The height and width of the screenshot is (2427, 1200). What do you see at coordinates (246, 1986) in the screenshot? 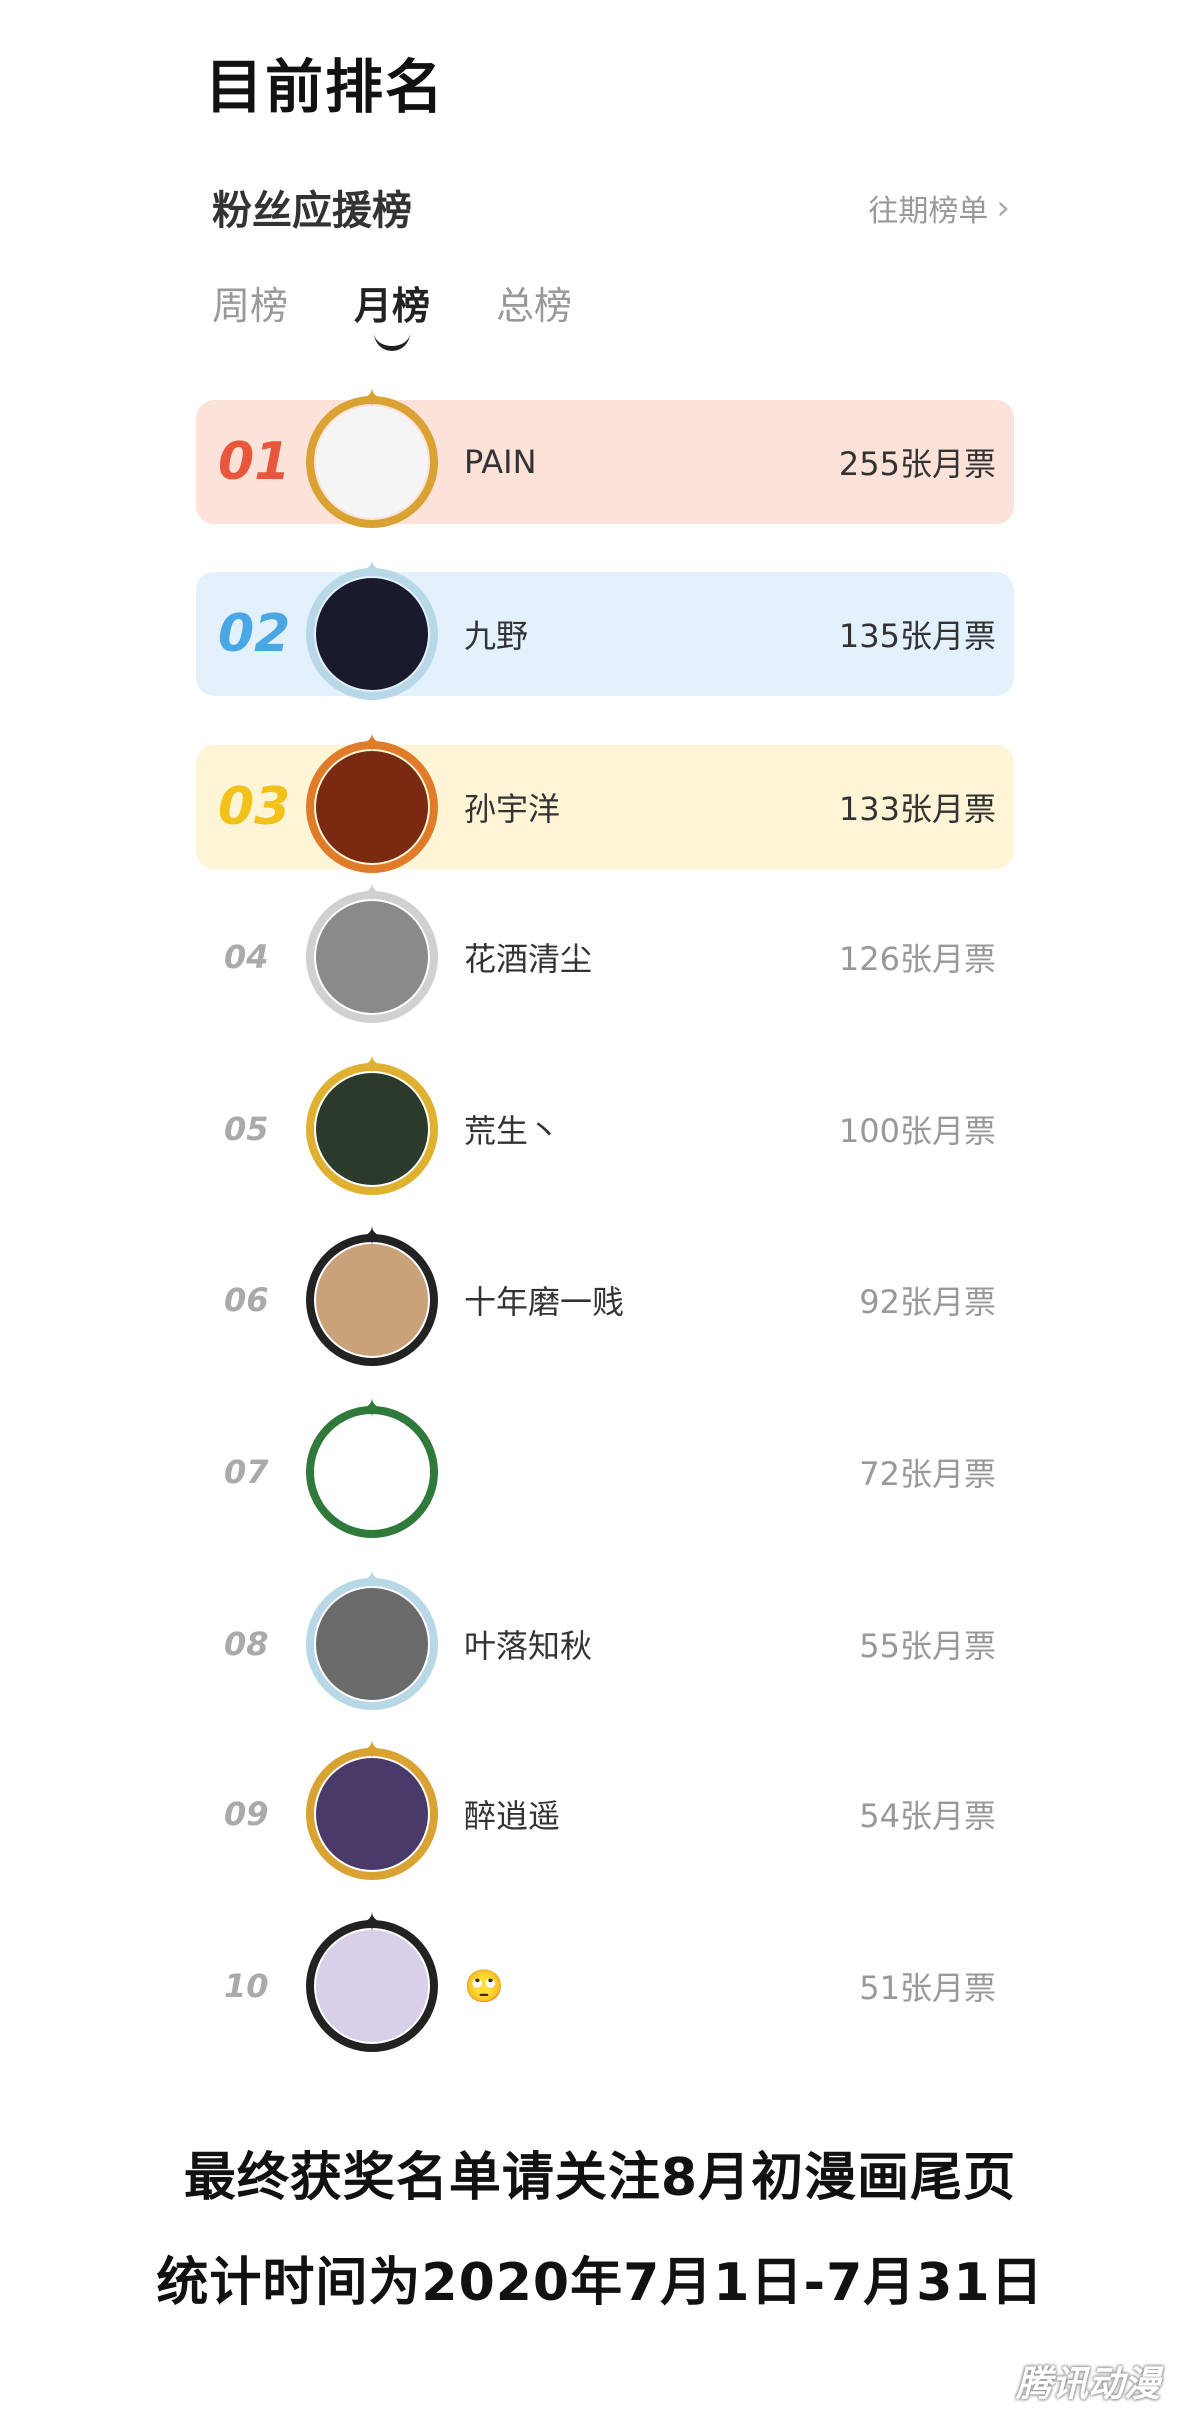
I see `rank-number: 10` at bounding box center [246, 1986].